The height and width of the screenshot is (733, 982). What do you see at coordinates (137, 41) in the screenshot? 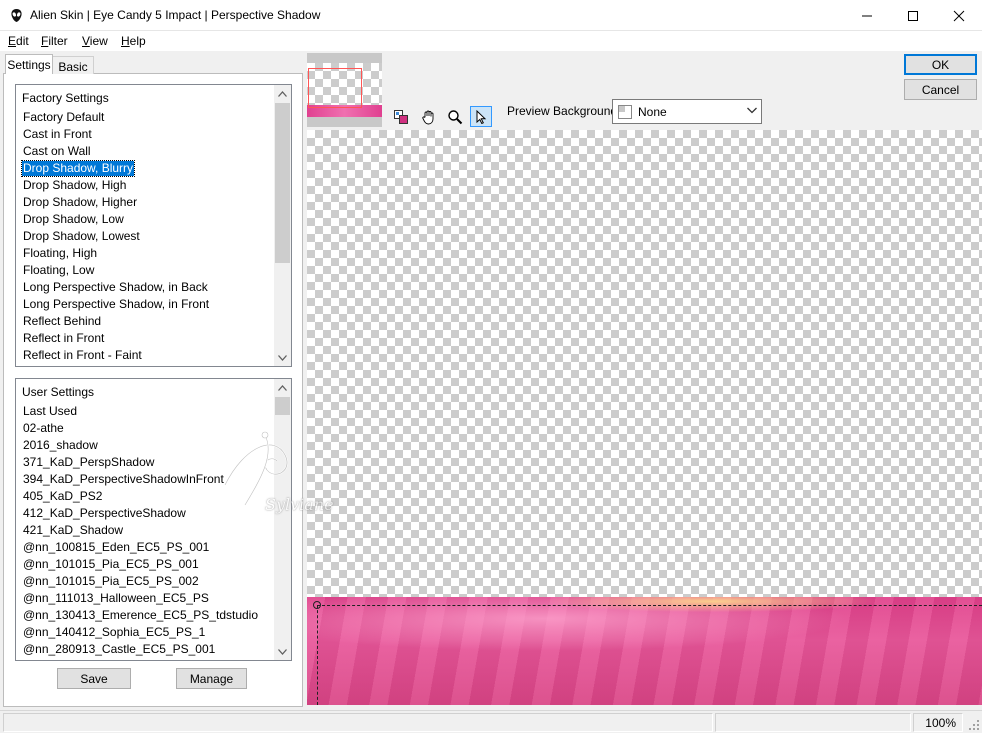
I see `menu-help-label: elp` at bounding box center [137, 41].